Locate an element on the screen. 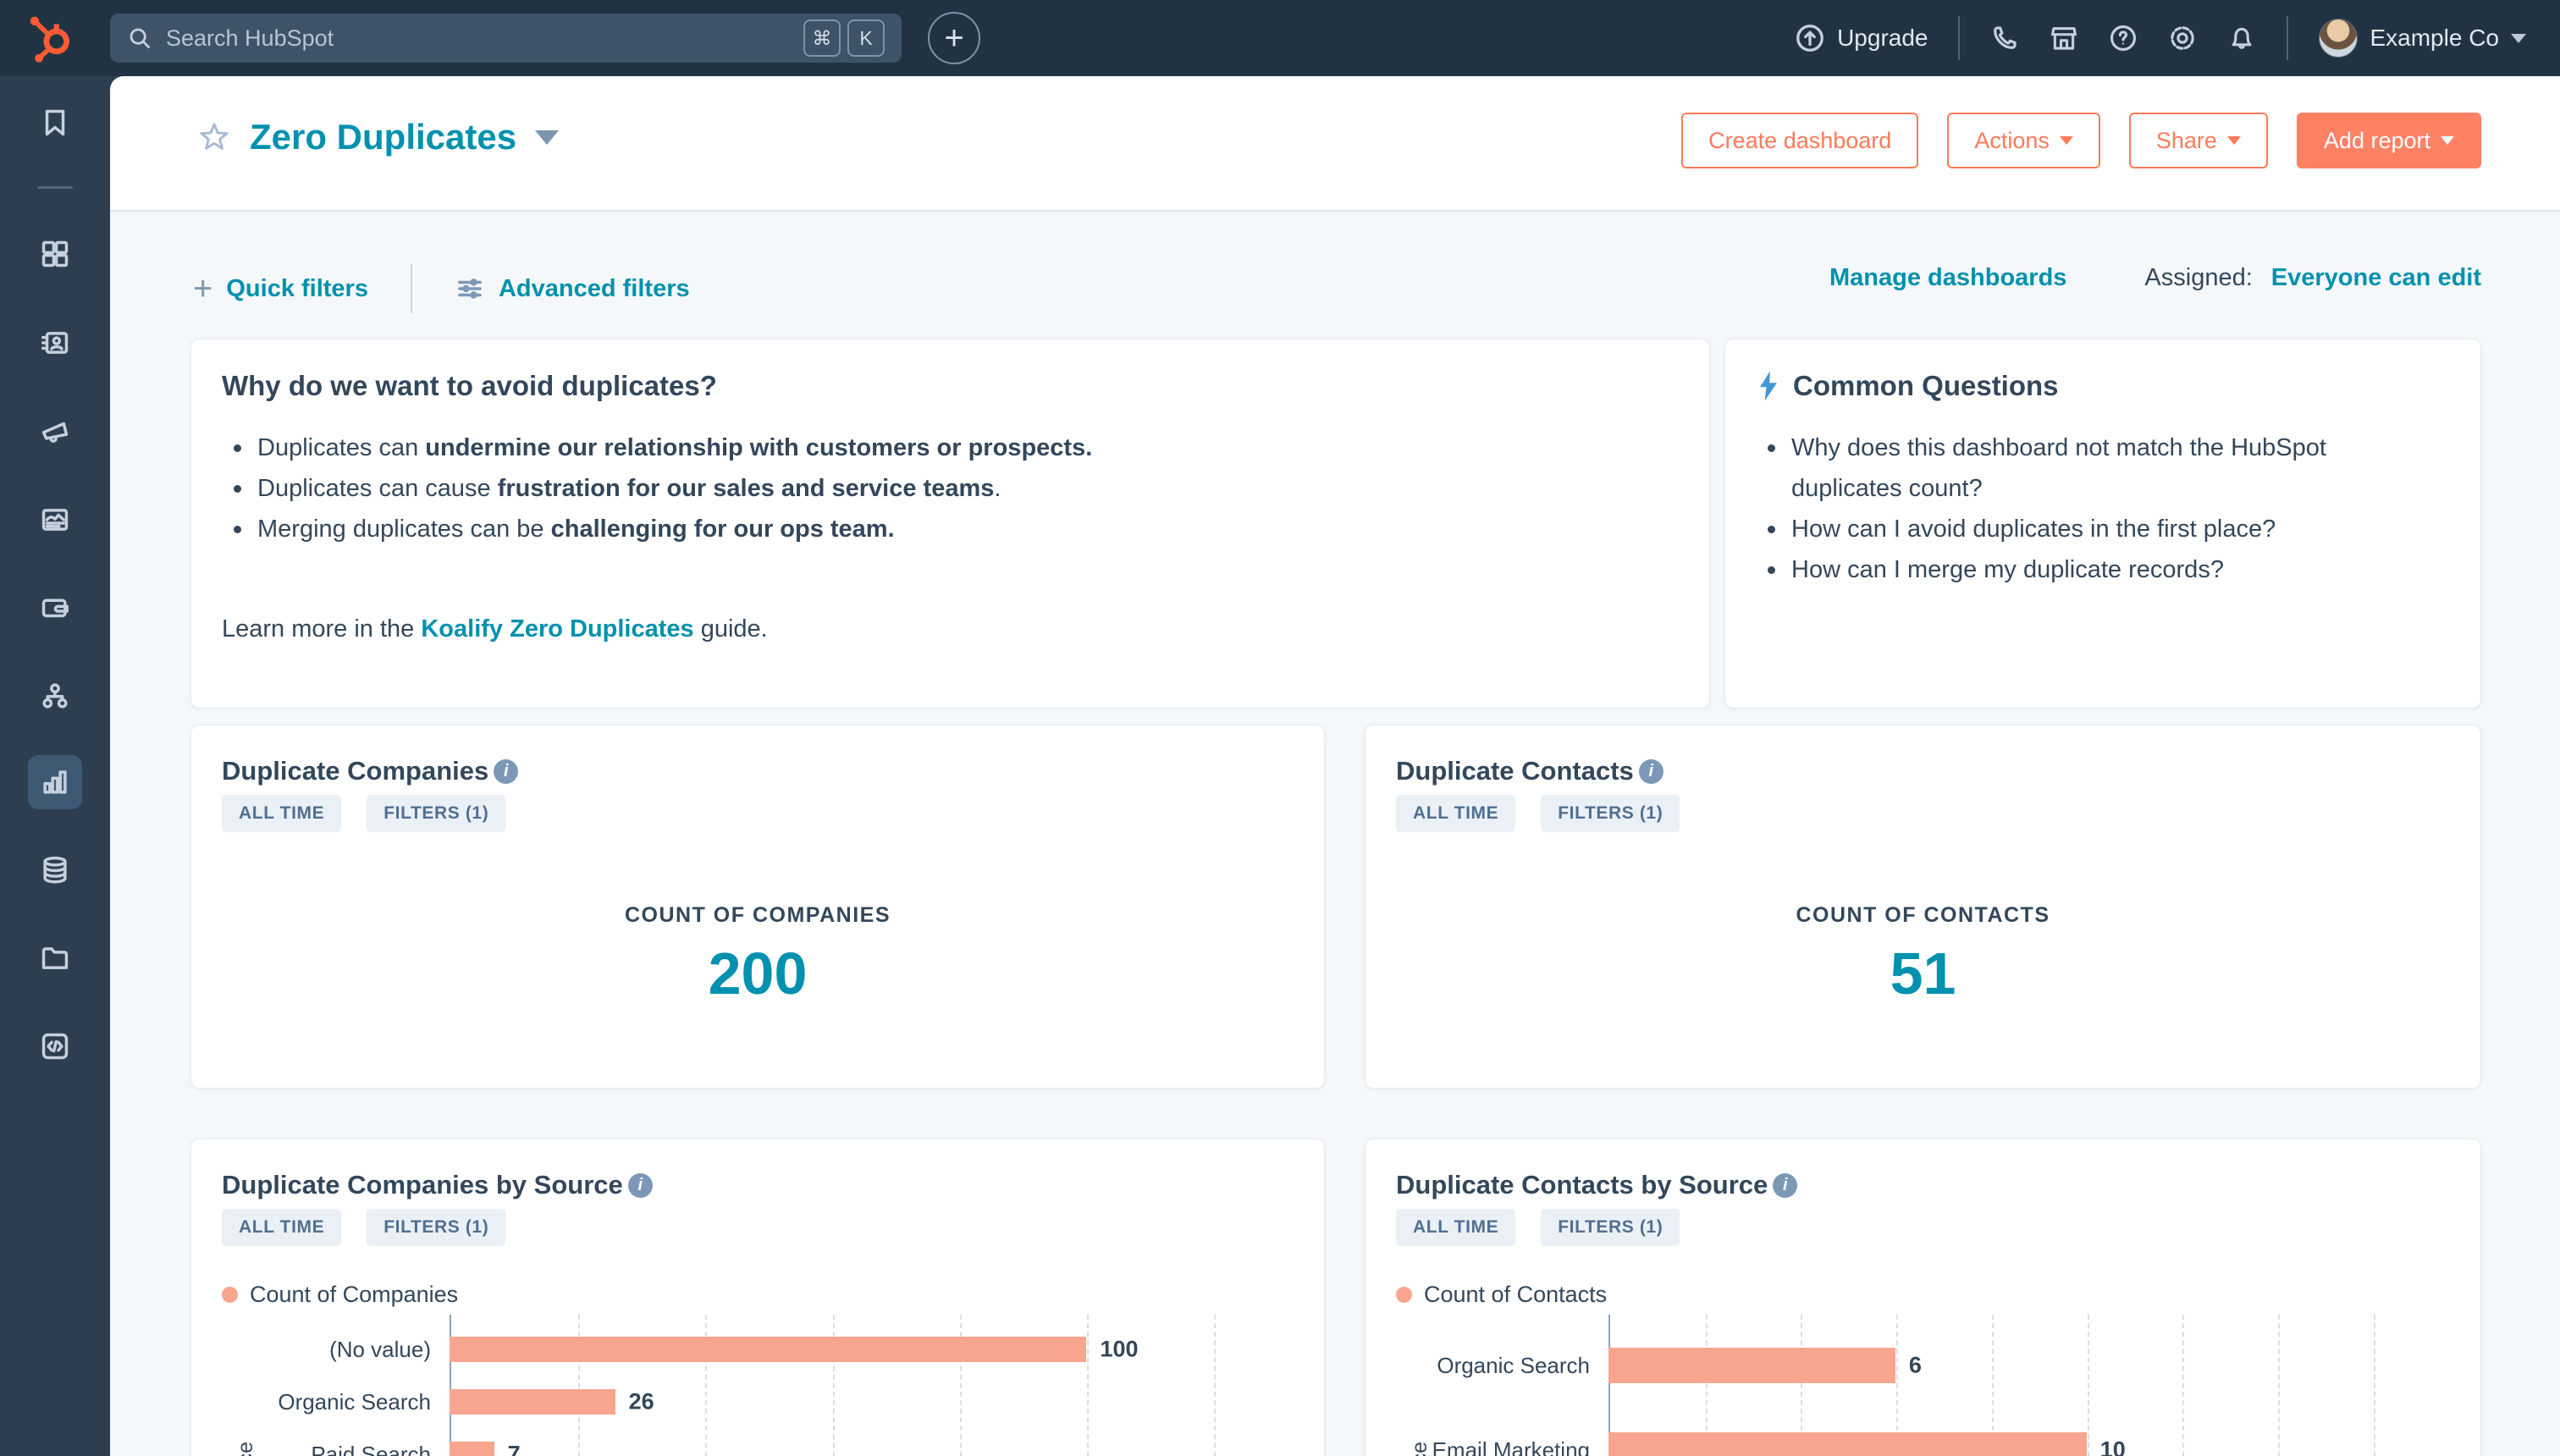 The image size is (2560, 1456). assigned-label: Assigned: is located at coordinates (2198, 277).